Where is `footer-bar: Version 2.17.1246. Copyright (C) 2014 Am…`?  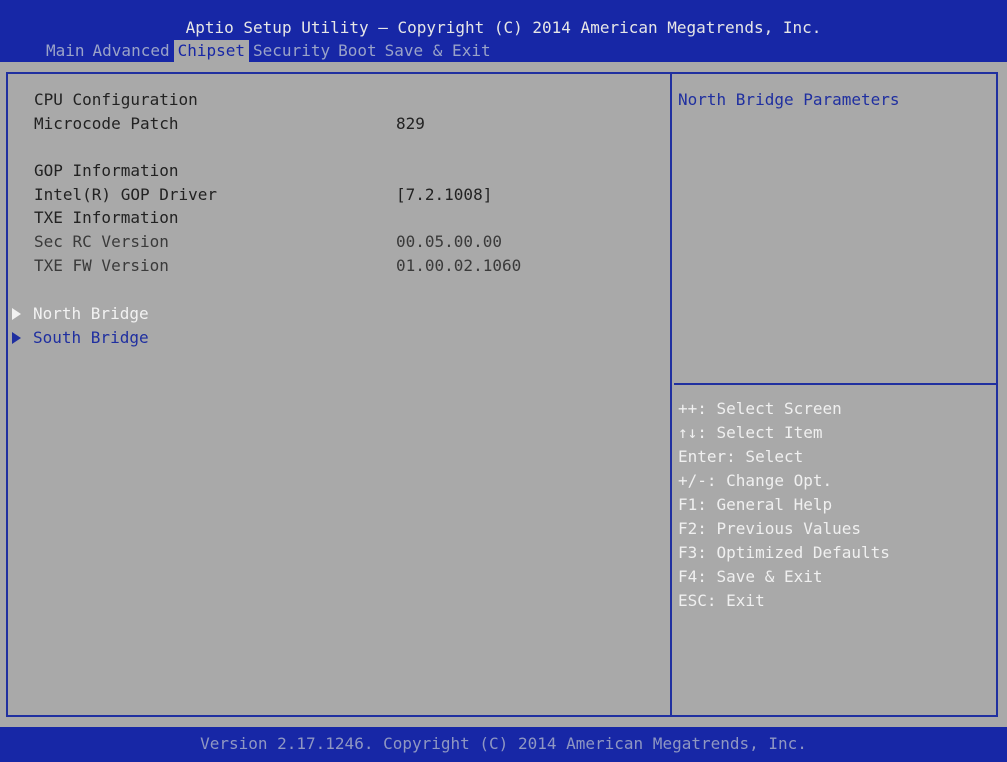 footer-bar: Version 2.17.1246. Copyright (C) 2014 Am… is located at coordinates (503, 744).